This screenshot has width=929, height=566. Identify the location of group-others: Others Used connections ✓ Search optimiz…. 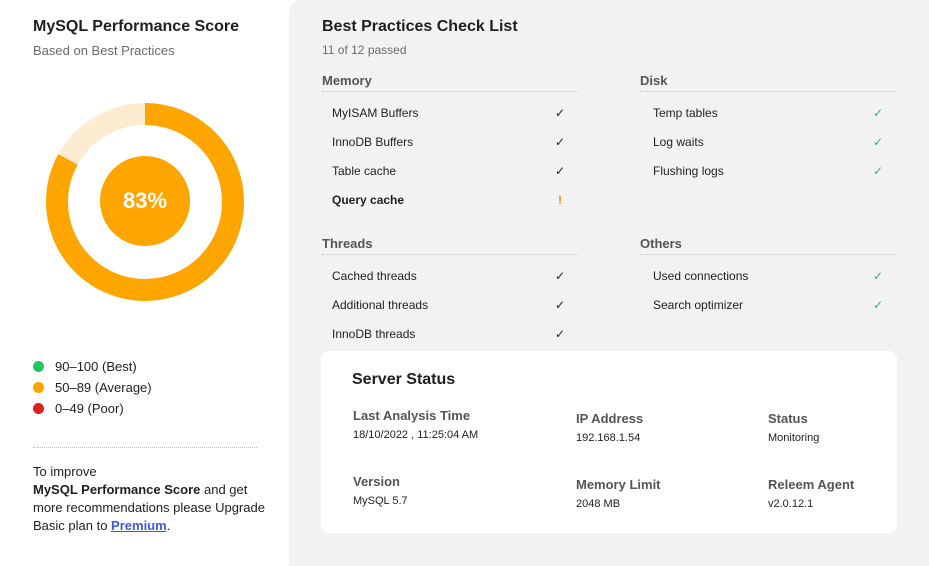
(768, 277).